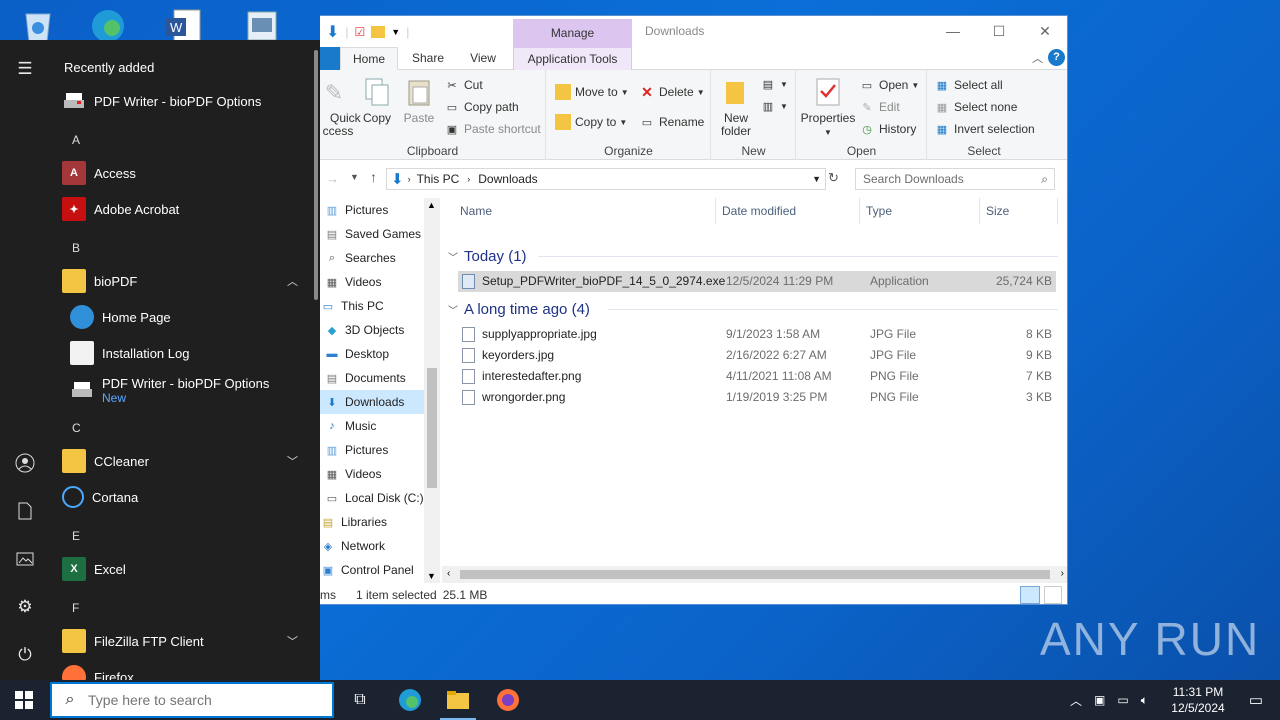 This screenshot has height=720, width=1280. Describe the element at coordinates (788, 211) in the screenshot. I see `column-header-date: Date modified` at that location.